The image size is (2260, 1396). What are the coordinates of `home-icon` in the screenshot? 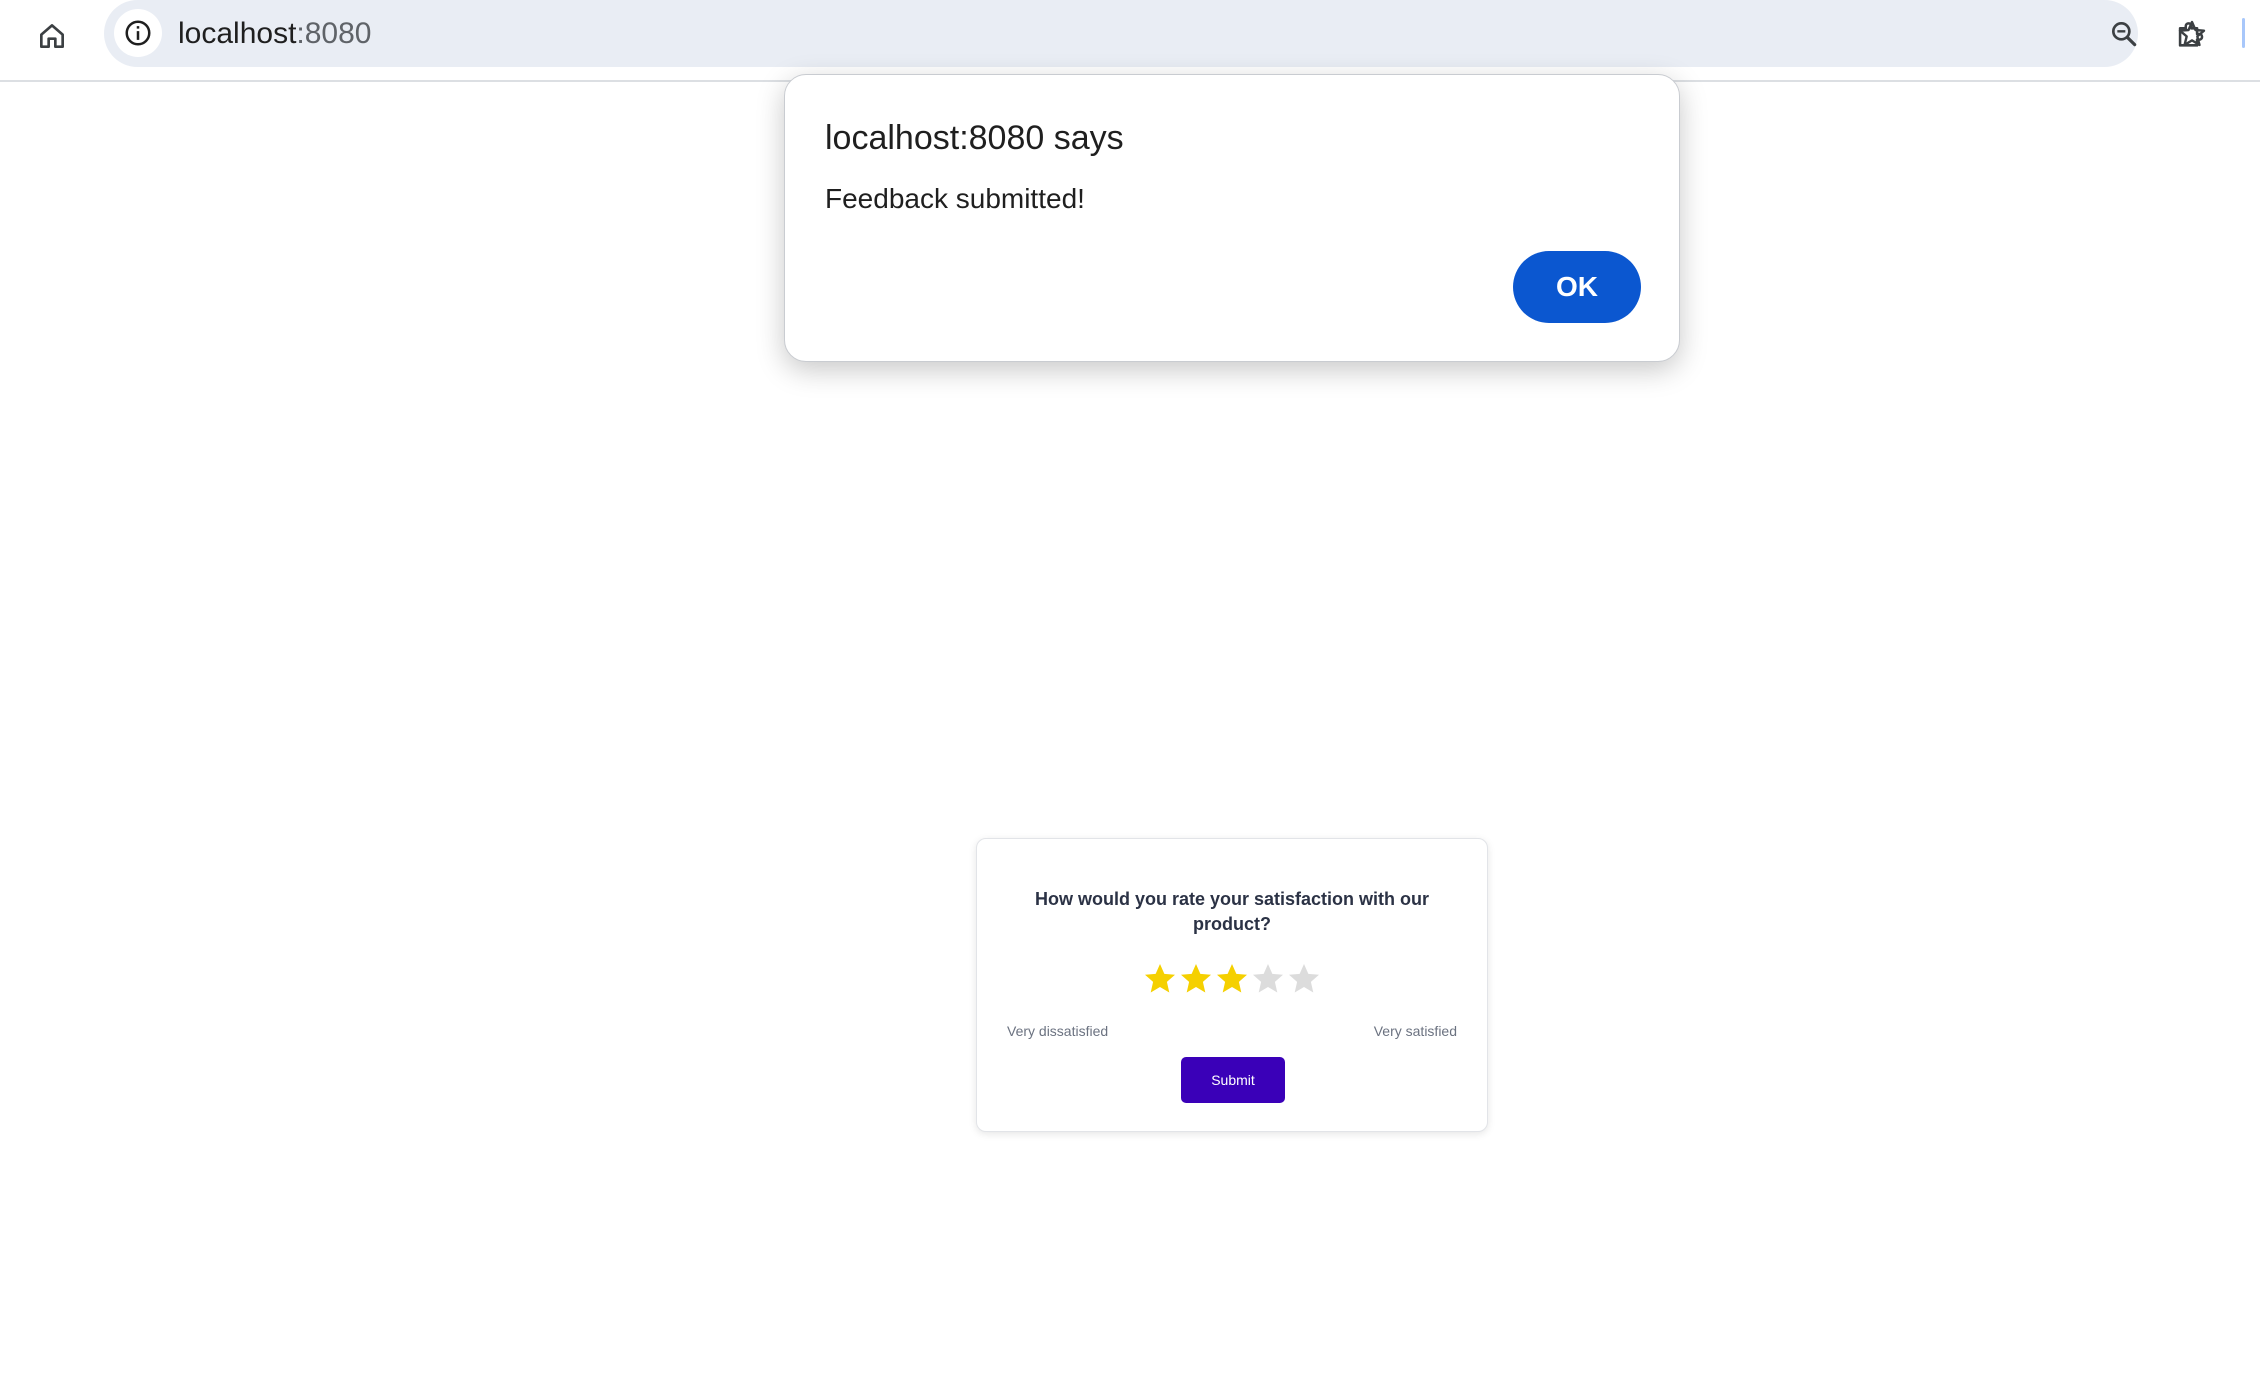 It's located at (52, 36).